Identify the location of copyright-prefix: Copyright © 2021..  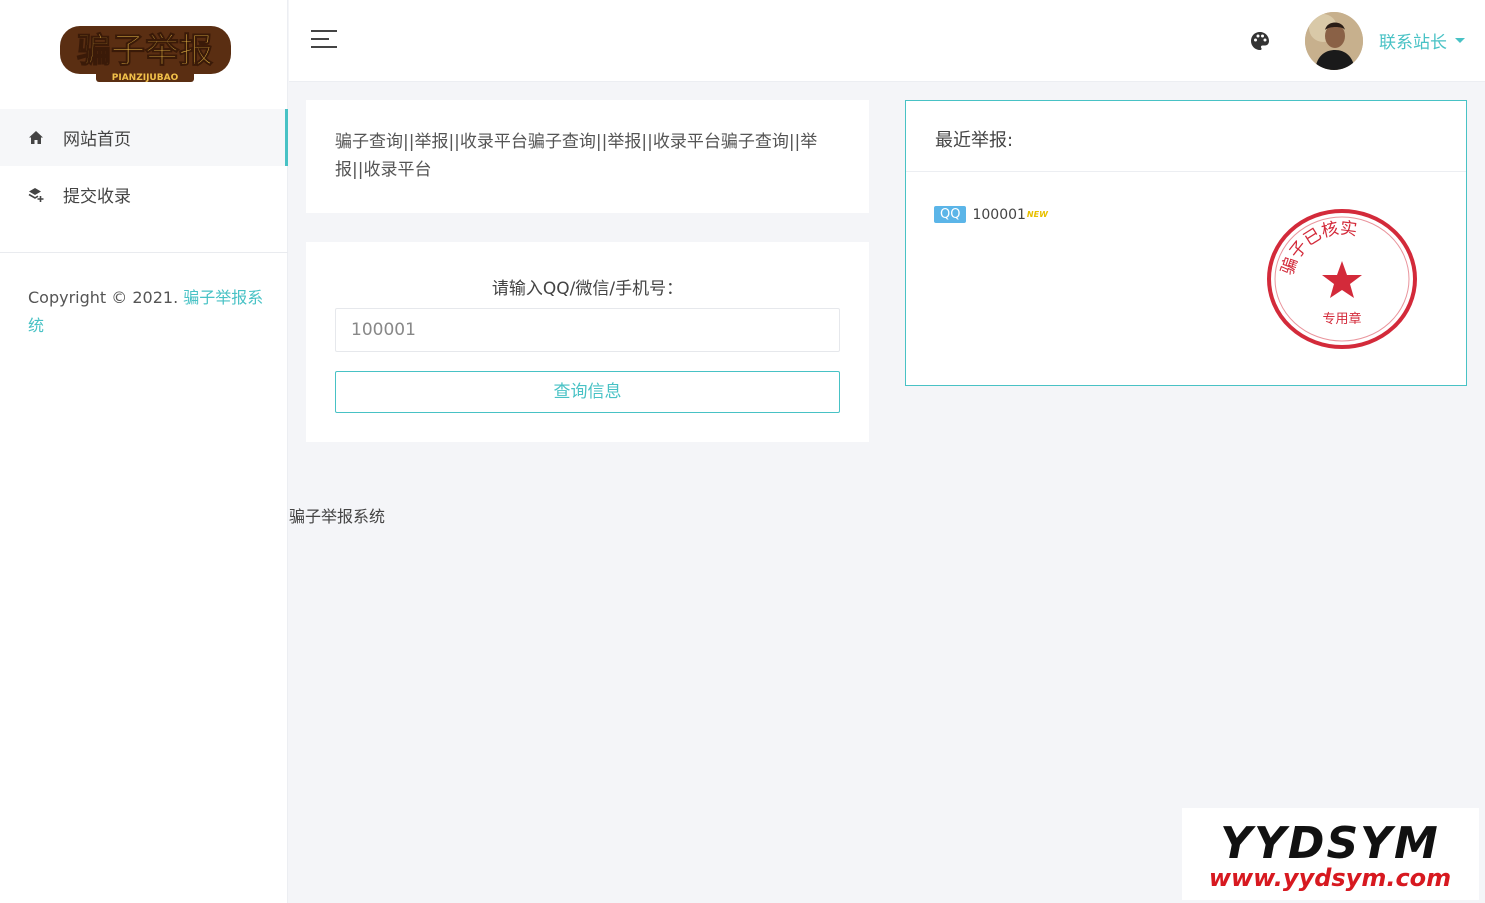
(106, 297).